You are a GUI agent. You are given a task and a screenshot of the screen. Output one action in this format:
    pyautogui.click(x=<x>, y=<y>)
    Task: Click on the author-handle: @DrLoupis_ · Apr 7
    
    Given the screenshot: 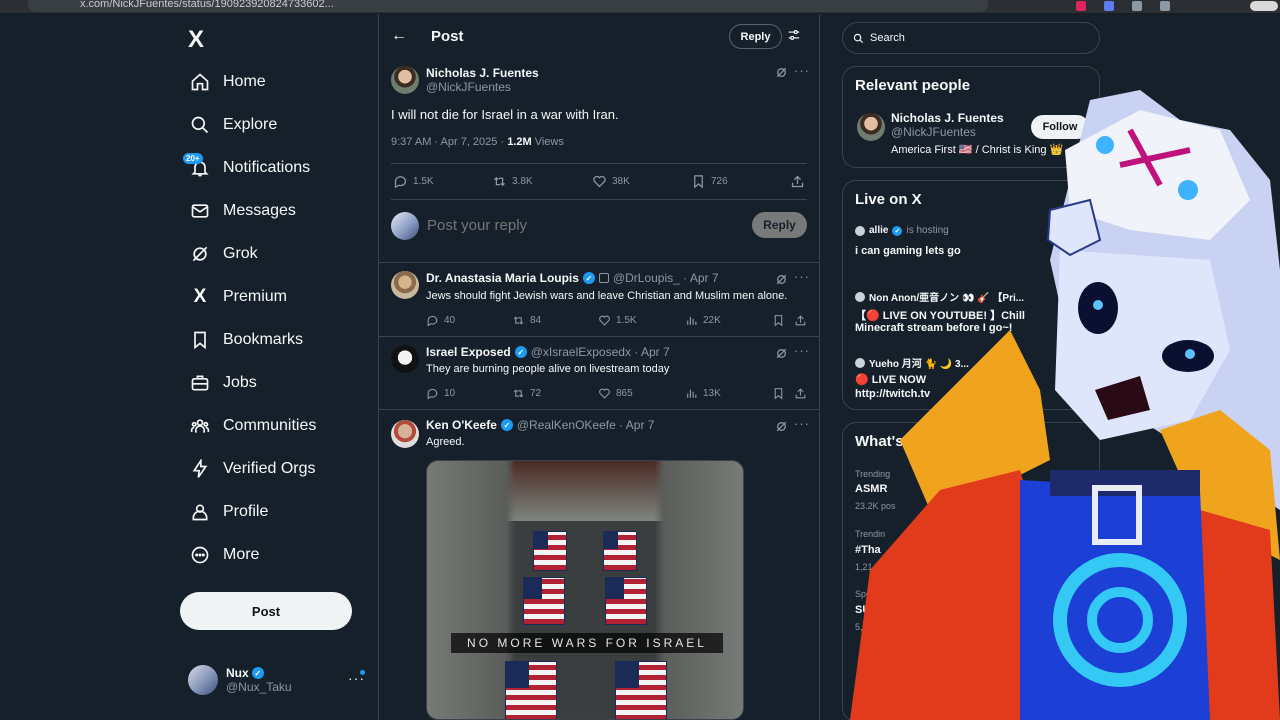 What is the action you would take?
    pyautogui.click(x=666, y=278)
    